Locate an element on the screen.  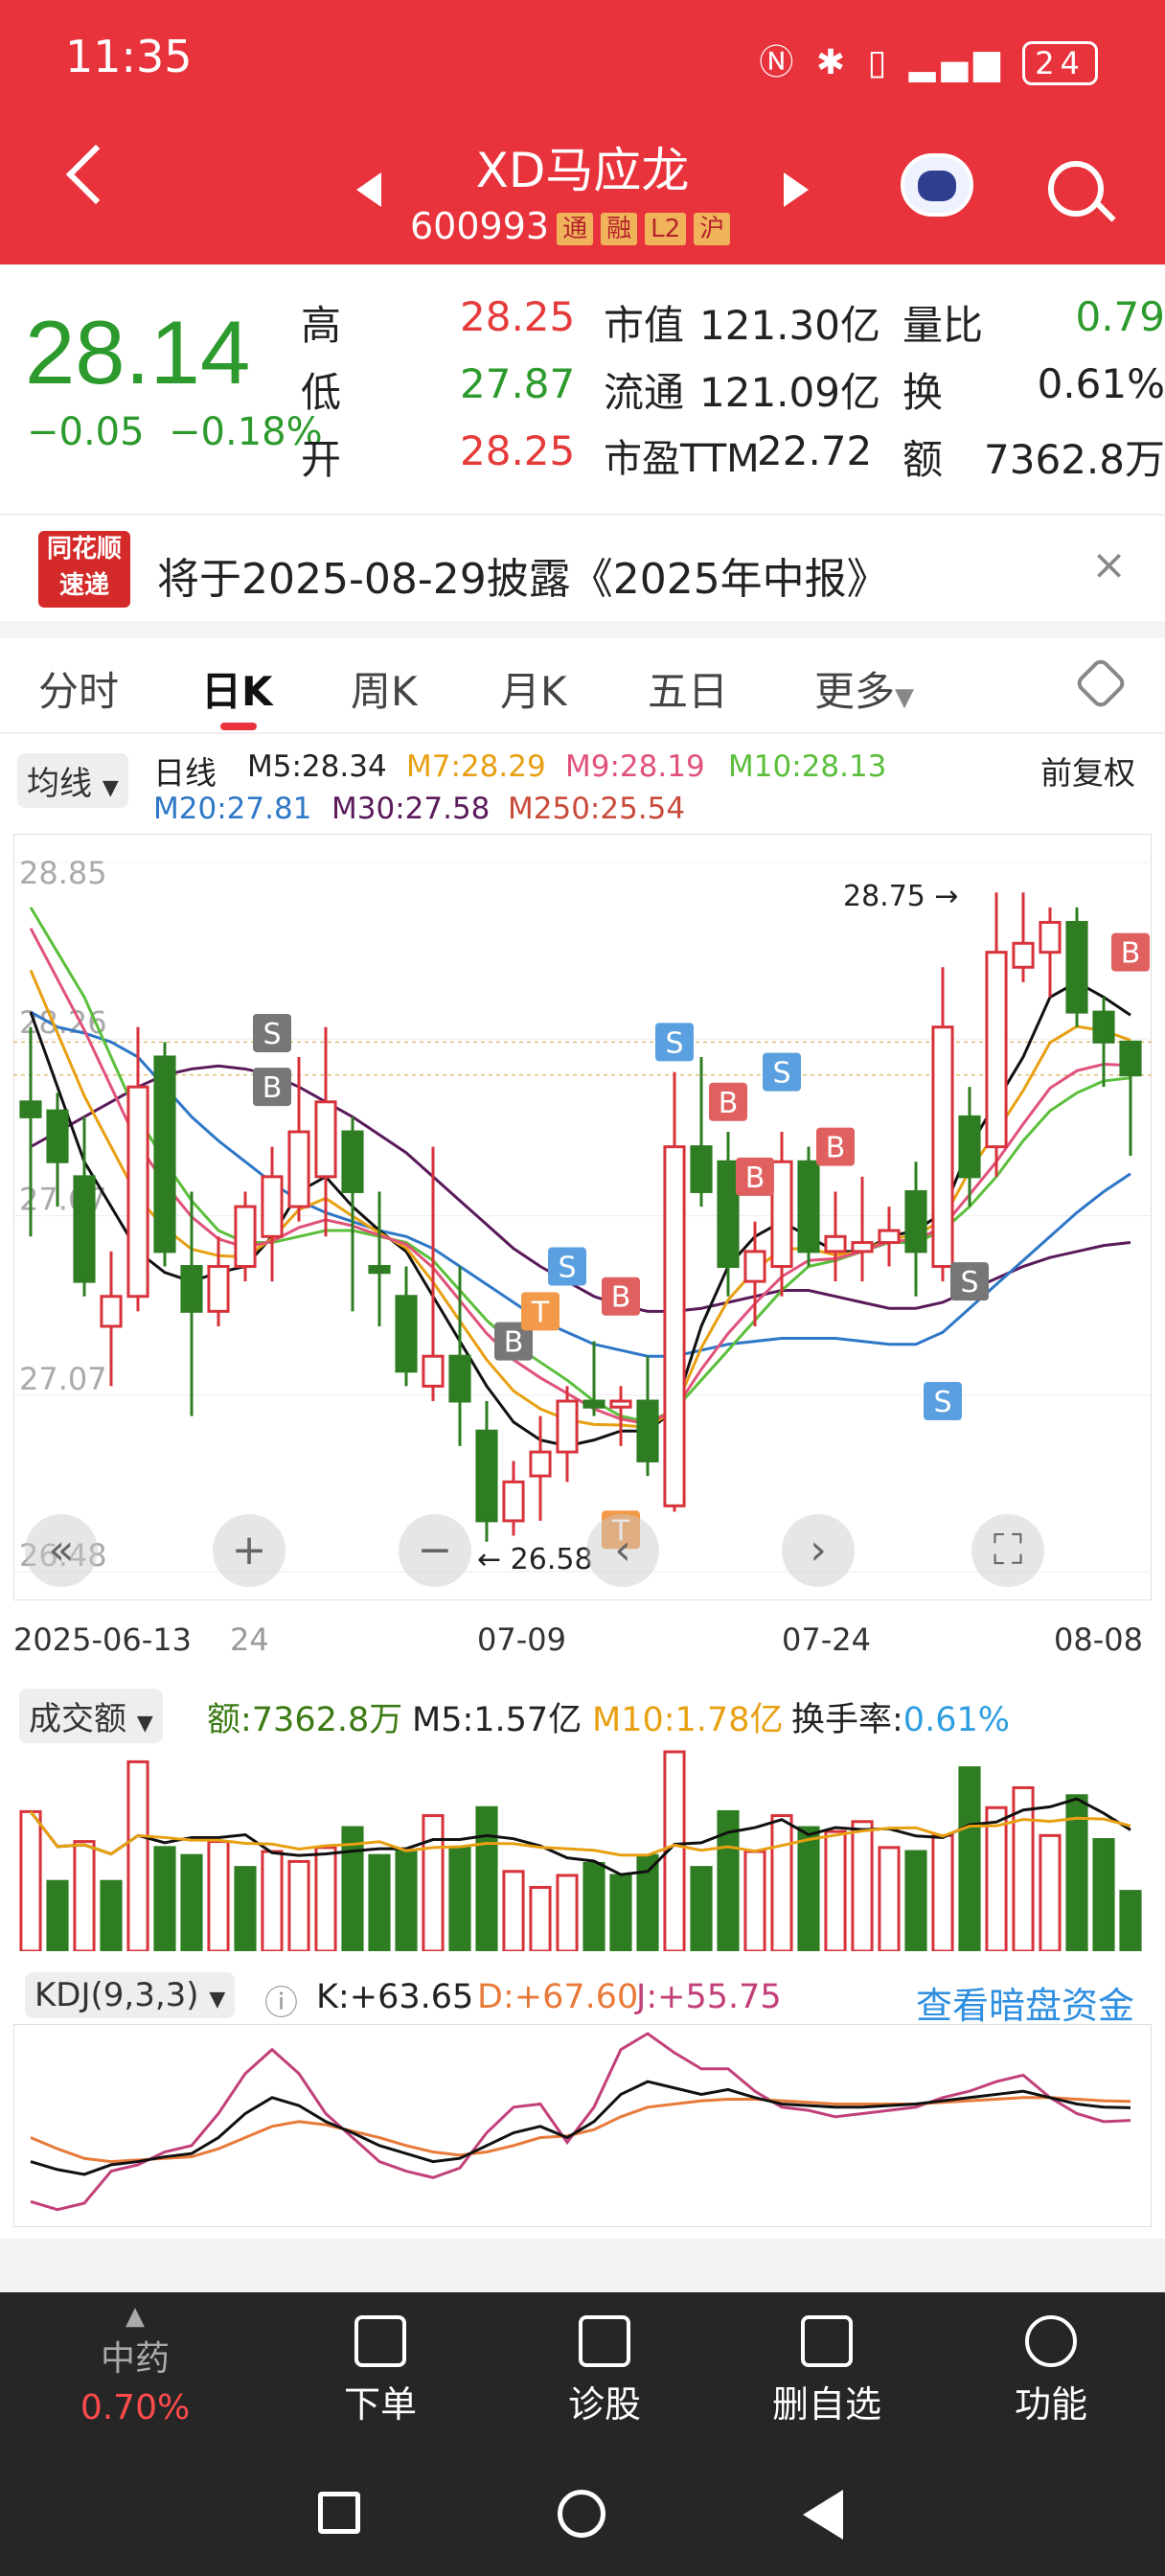
adjust-mode: 前复权 is located at coordinates (1087, 771).